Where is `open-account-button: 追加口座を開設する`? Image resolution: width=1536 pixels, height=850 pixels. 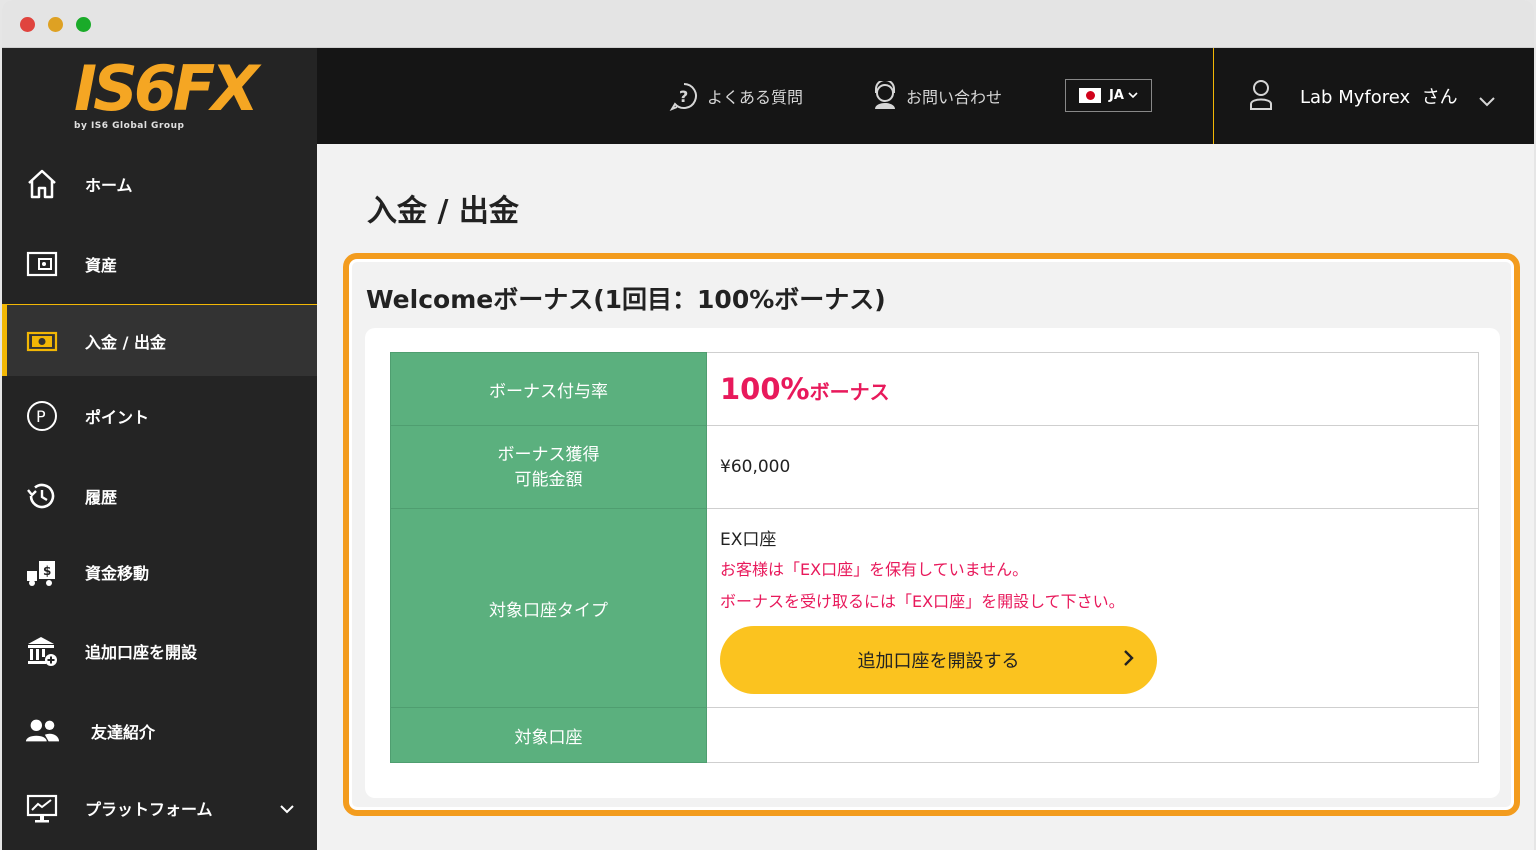 open-account-button: 追加口座を開設する is located at coordinates (938, 660).